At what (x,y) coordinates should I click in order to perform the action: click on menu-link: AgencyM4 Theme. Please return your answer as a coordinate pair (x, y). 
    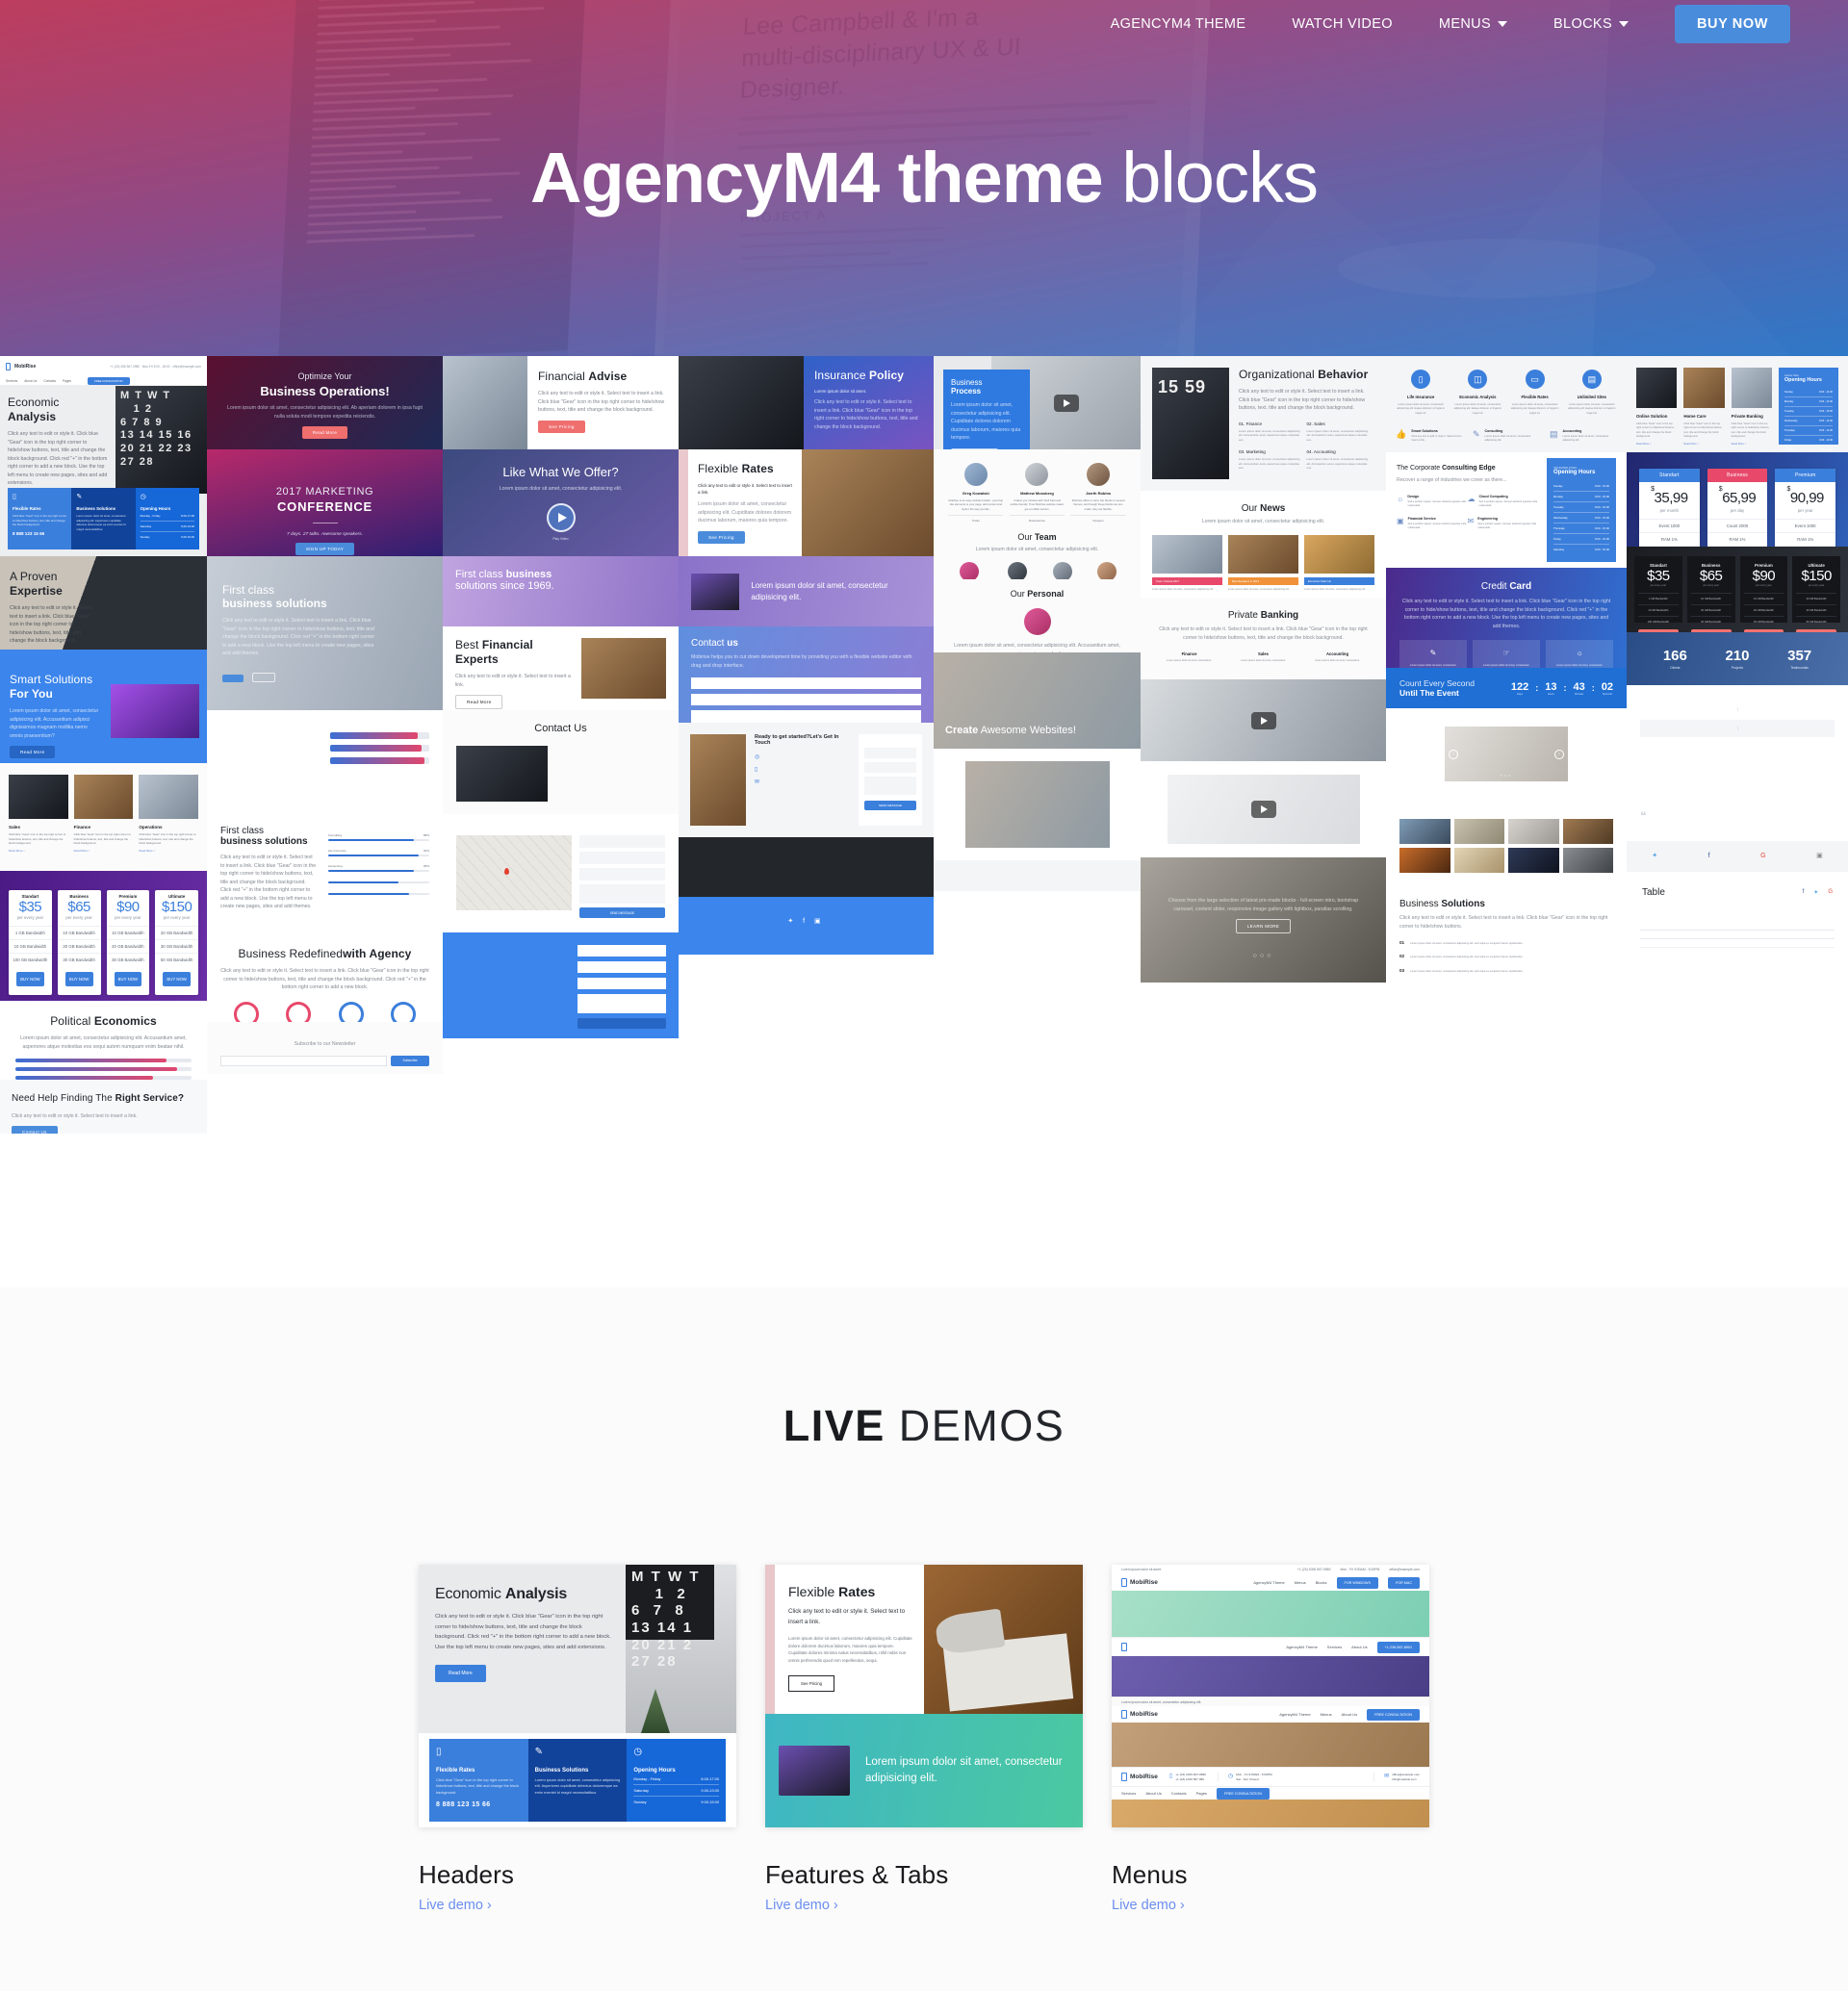
    Looking at the image, I should click on (1301, 1647).